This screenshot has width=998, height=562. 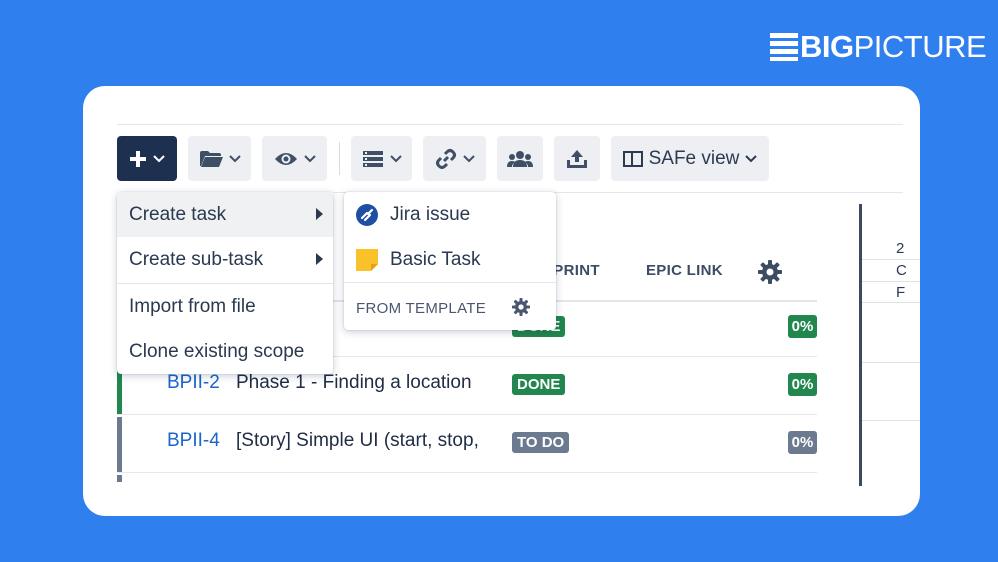 I want to click on timeline-cell: C, so click(x=901, y=270).